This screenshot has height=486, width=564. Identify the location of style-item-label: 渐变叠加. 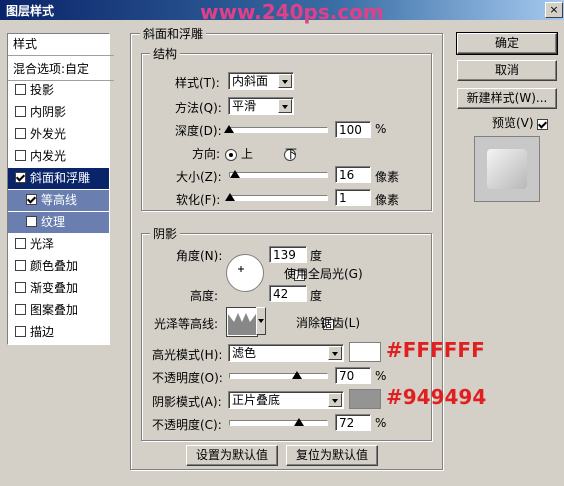
(54, 288).